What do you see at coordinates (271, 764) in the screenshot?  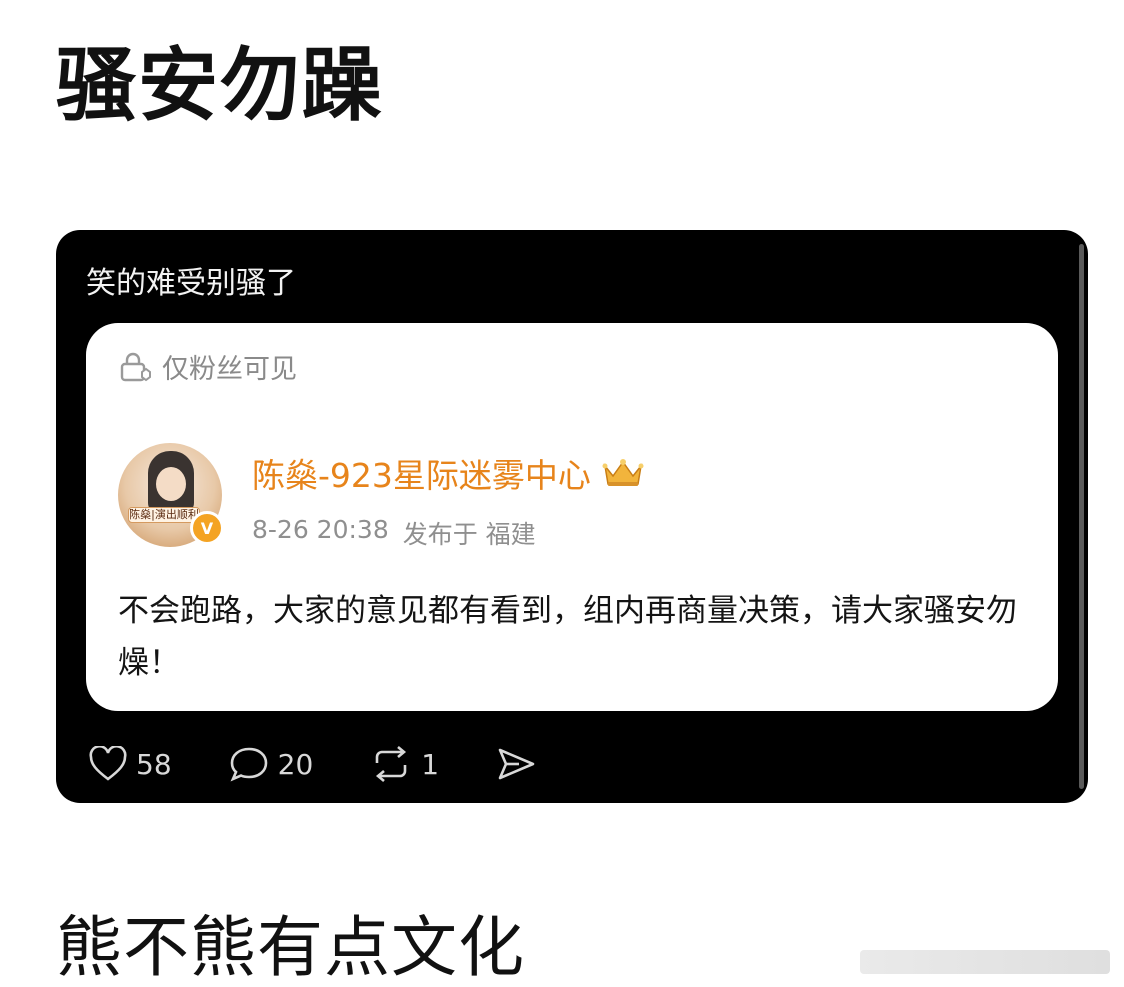 I see `comment-button: 20` at bounding box center [271, 764].